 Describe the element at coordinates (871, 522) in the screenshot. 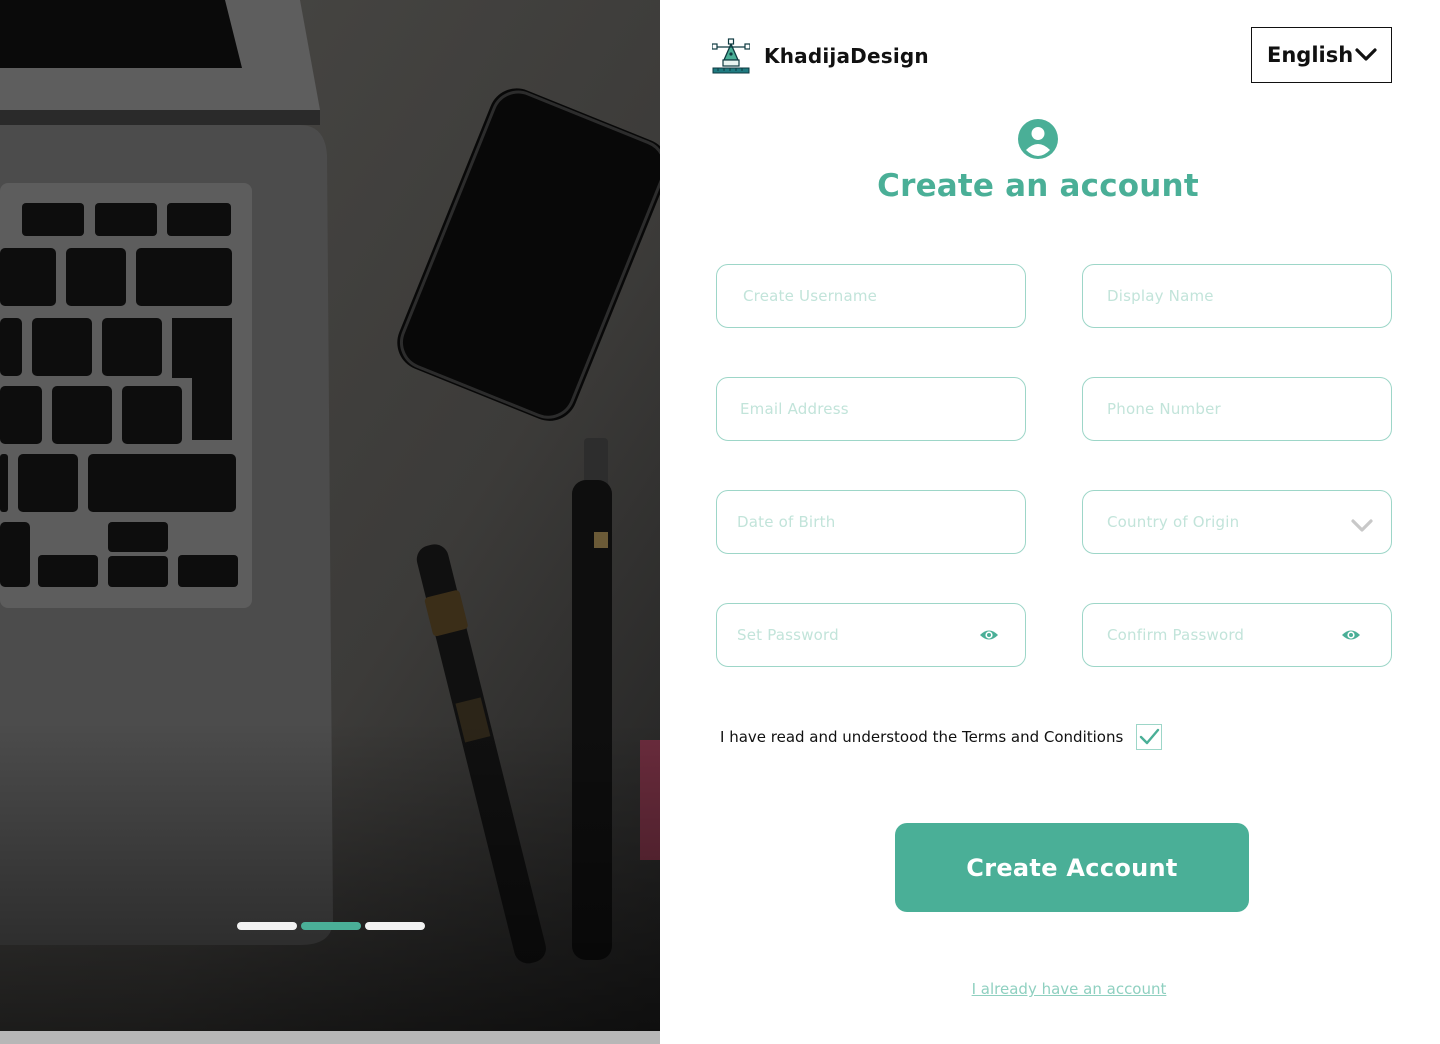

I see `dob-field: Date of Birth` at that location.